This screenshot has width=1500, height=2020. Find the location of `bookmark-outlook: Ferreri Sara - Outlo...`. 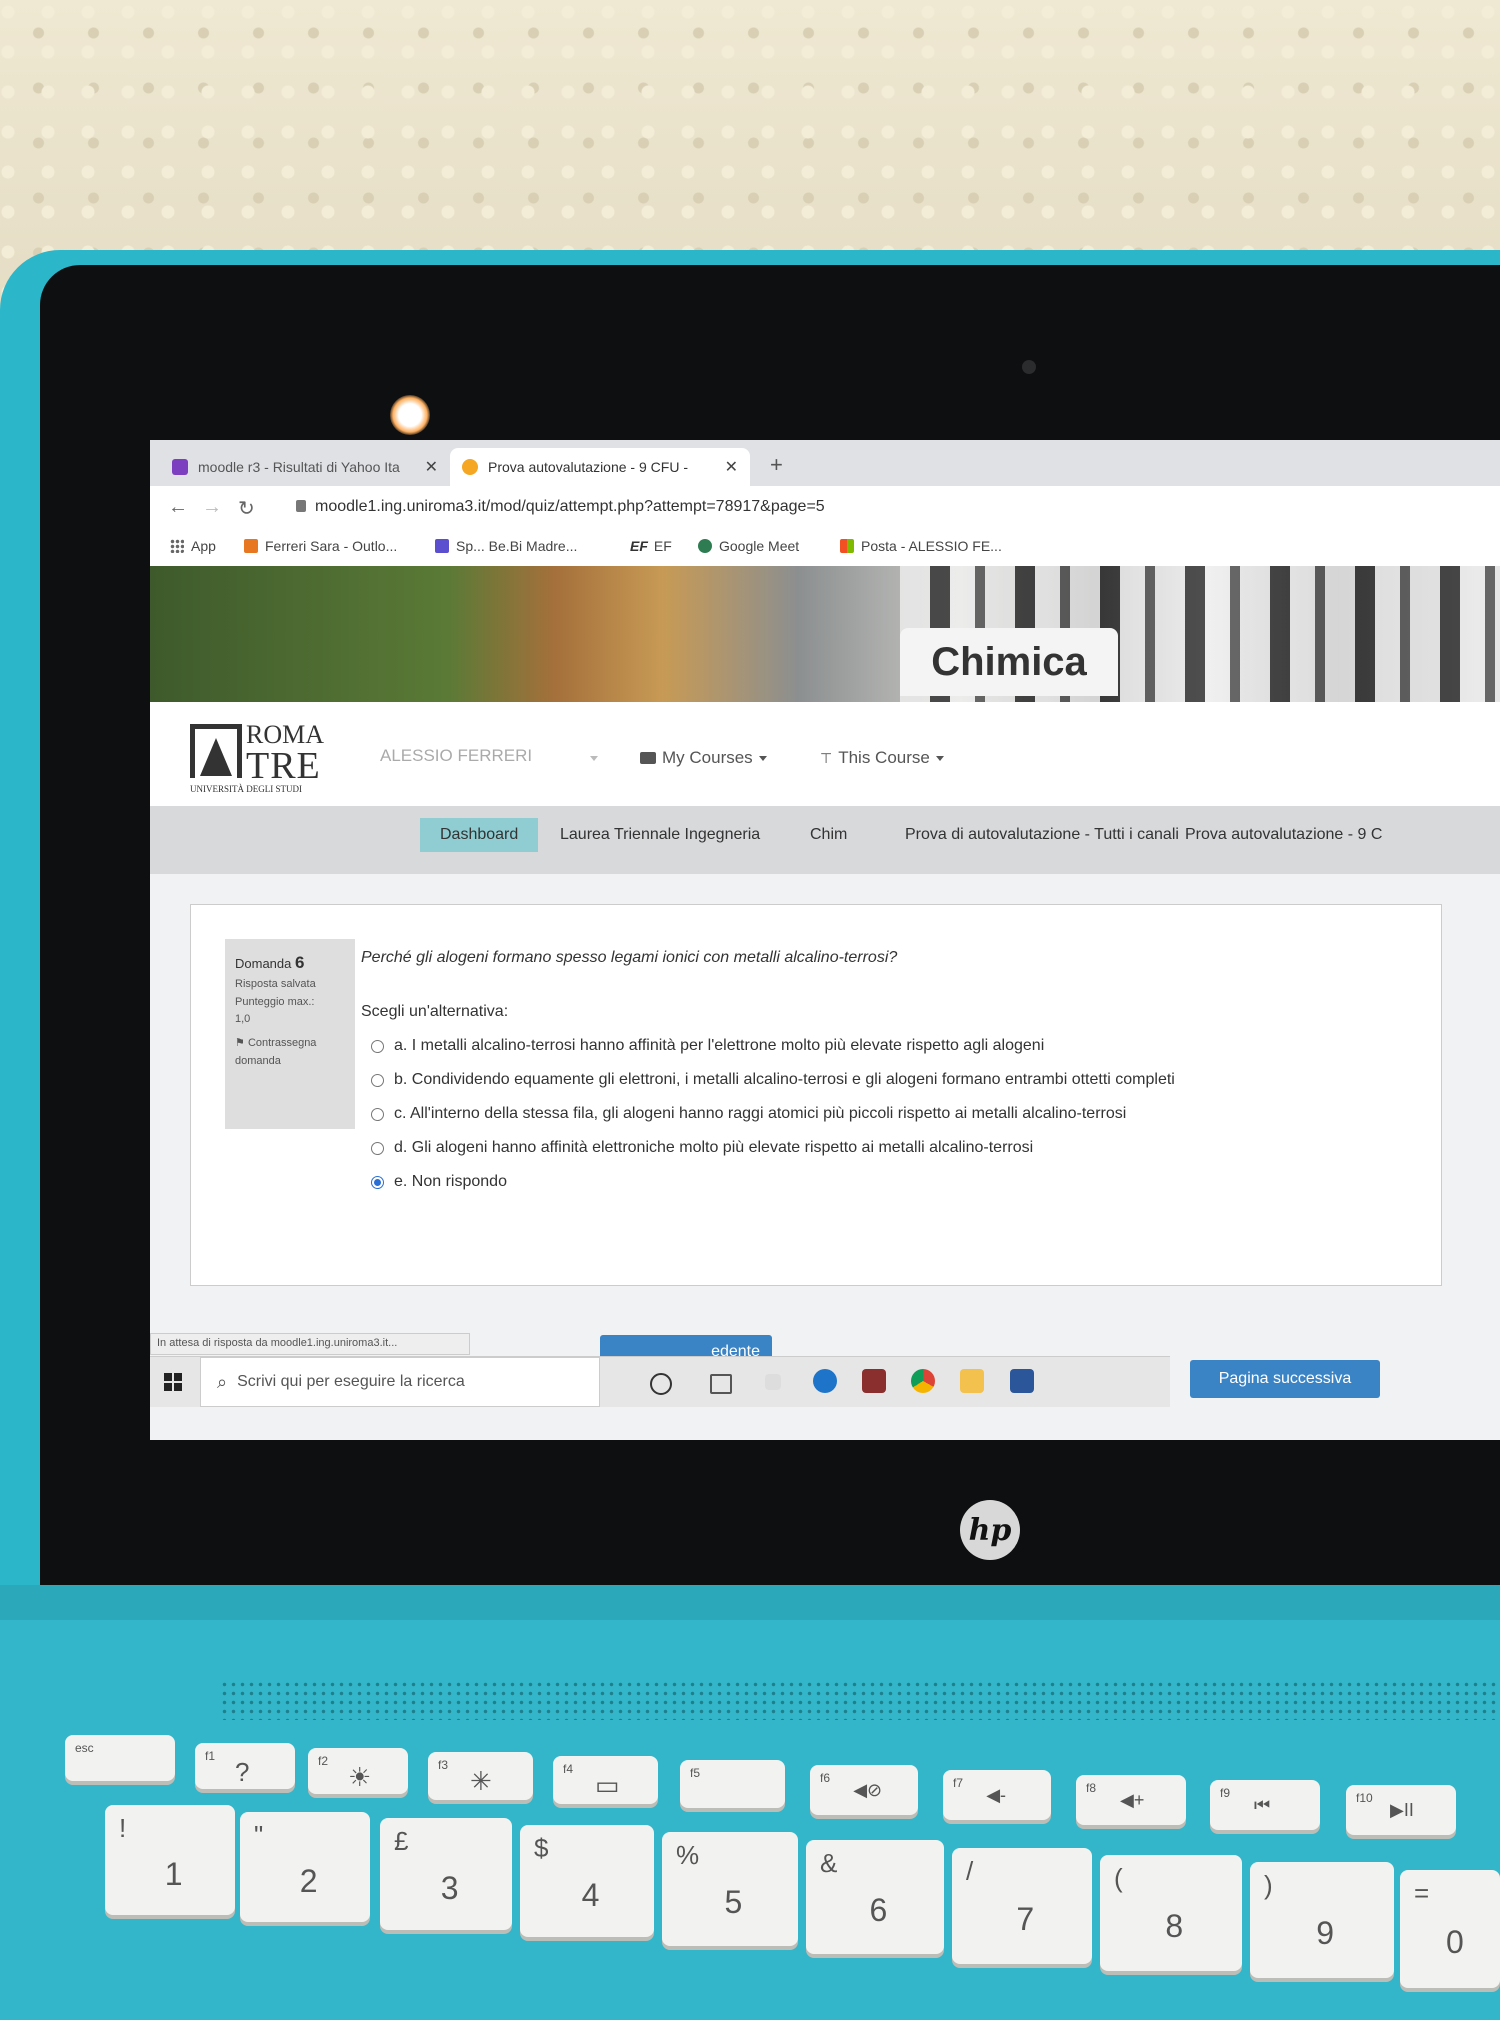

bookmark-outlook: Ferreri Sara - Outlo... is located at coordinates (320, 546).